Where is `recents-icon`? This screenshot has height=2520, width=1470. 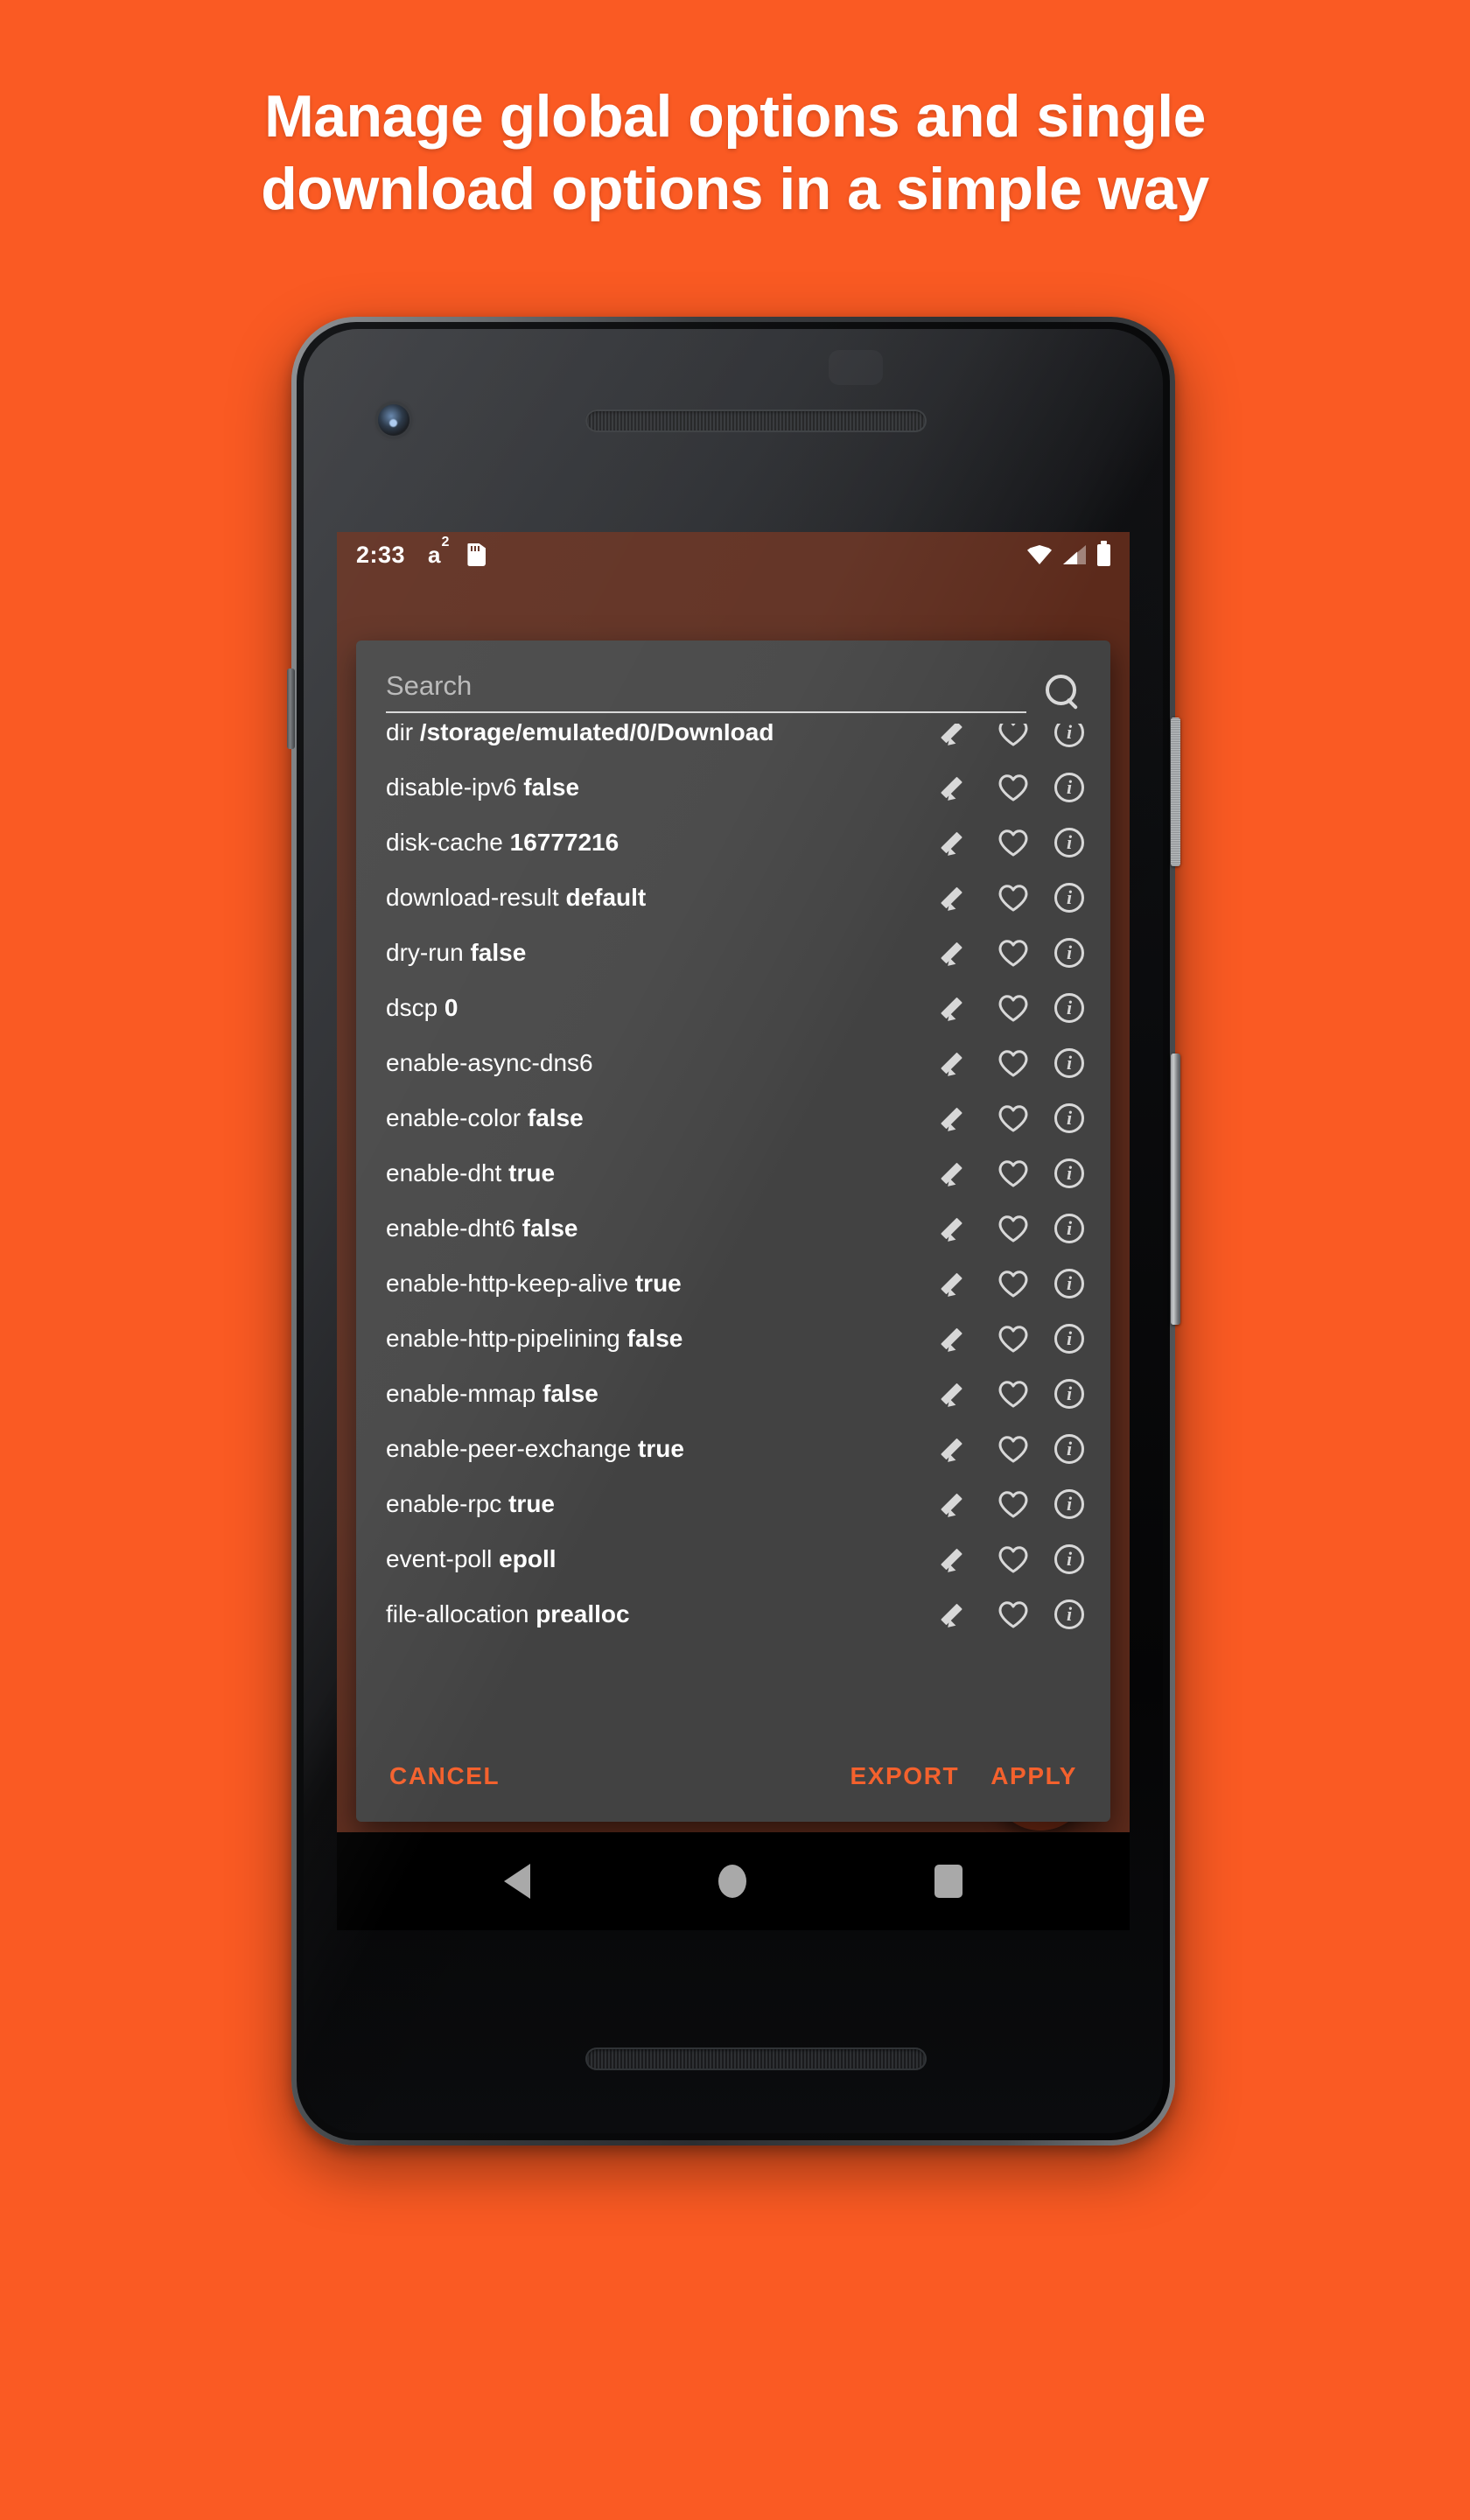 recents-icon is located at coordinates (948, 1881).